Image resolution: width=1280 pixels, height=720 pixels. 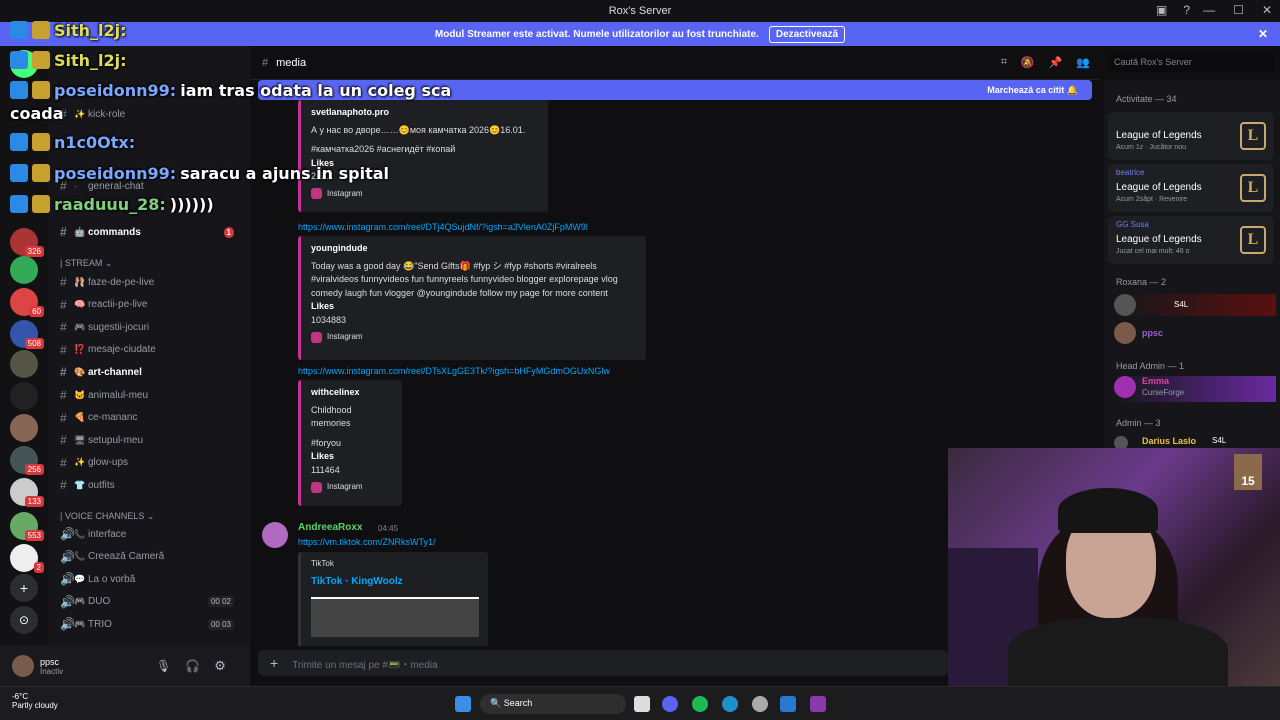 I want to click on discord-icon, so click(x=670, y=704).